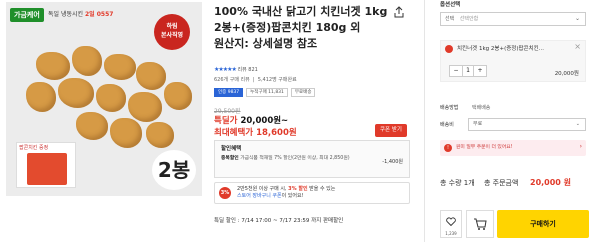 Image resolution: width=600 pixels, height=242 pixels. I want to click on cart-icon, so click(480, 224).